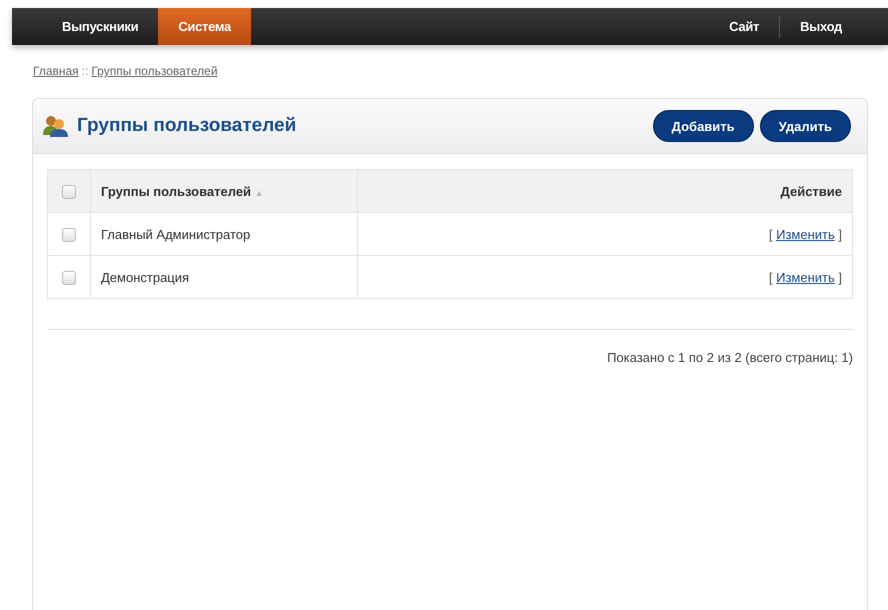  Describe the element at coordinates (145, 277) in the screenshot. I see `group-name: Демонстрация` at that location.